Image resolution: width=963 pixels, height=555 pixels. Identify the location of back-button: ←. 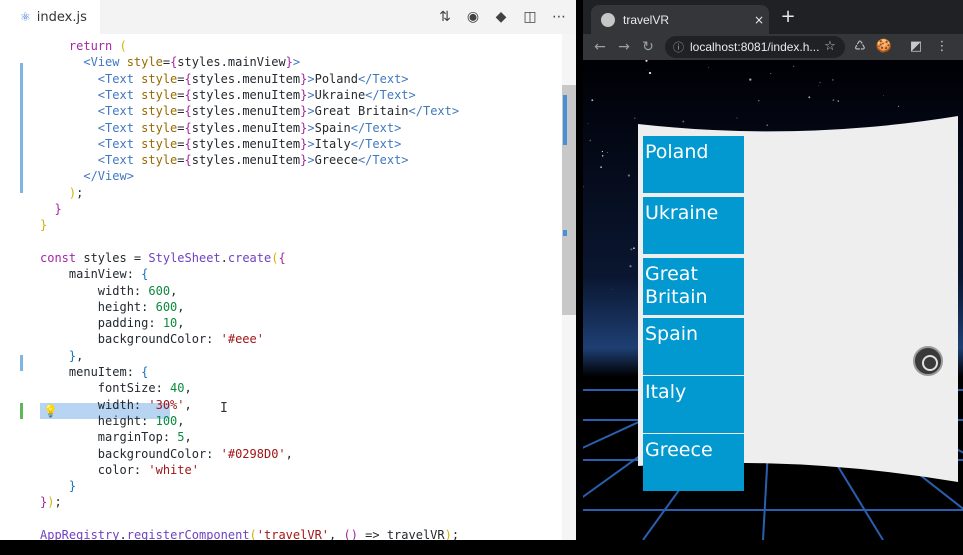
(600, 47).